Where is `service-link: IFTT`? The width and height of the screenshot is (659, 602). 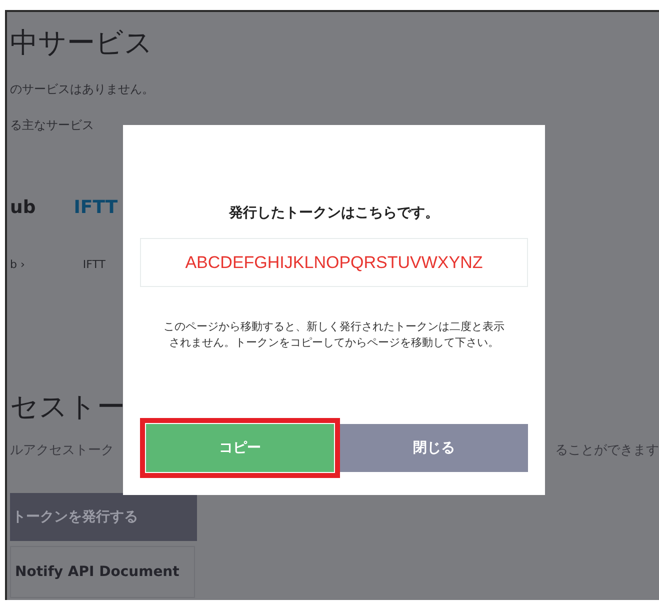
service-link: IFTT is located at coordinates (94, 265).